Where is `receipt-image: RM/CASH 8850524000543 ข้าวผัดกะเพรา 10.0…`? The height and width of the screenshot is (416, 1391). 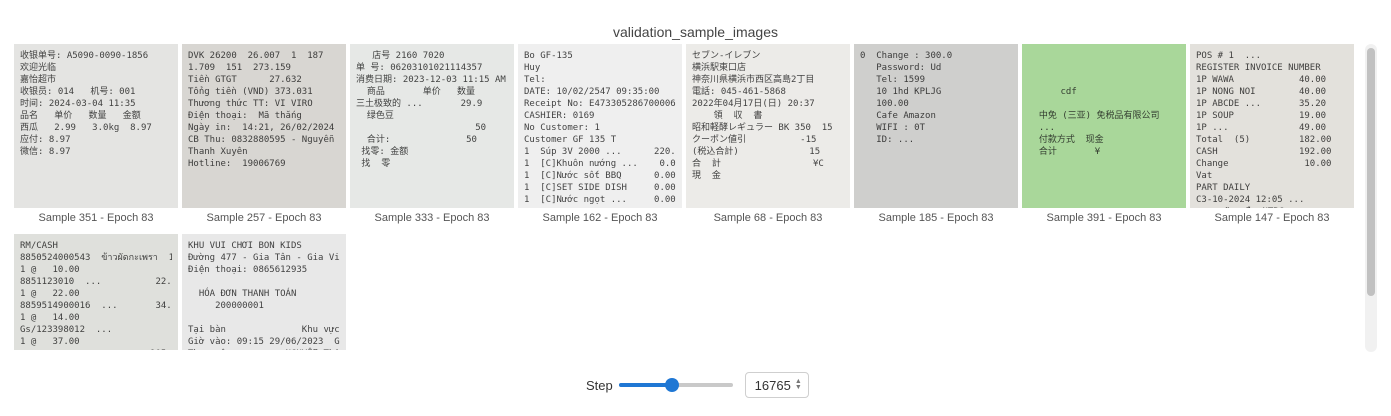 receipt-image: RM/CASH 8850524000543 ข้าวผัดกะเพรา 10.0… is located at coordinates (96, 292).